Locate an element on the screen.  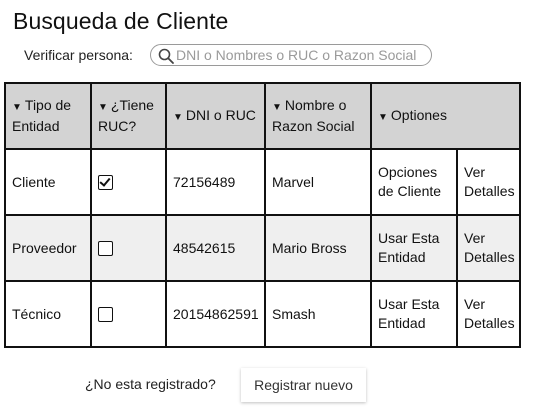
header-label: Nombre o is located at coordinates (315, 105).